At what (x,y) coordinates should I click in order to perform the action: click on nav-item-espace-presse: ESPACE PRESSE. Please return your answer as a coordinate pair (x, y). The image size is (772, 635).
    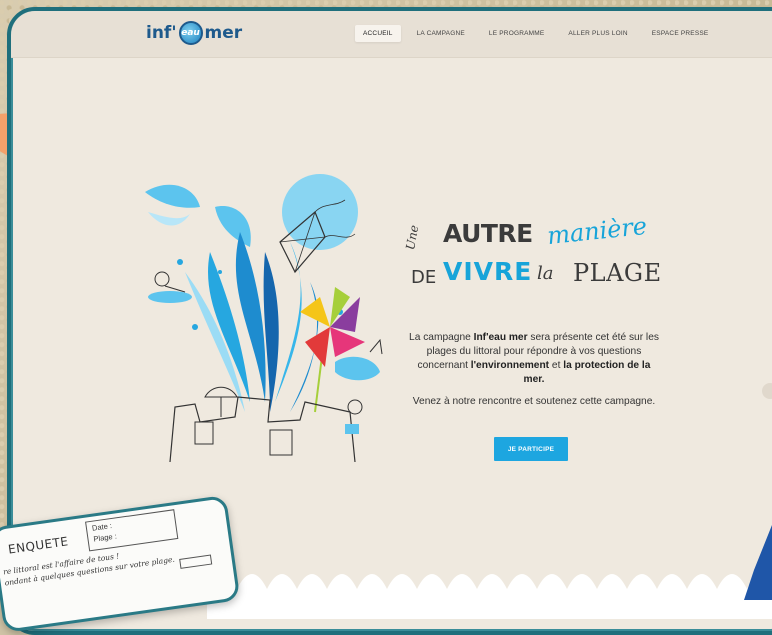
    Looking at the image, I should click on (680, 33).